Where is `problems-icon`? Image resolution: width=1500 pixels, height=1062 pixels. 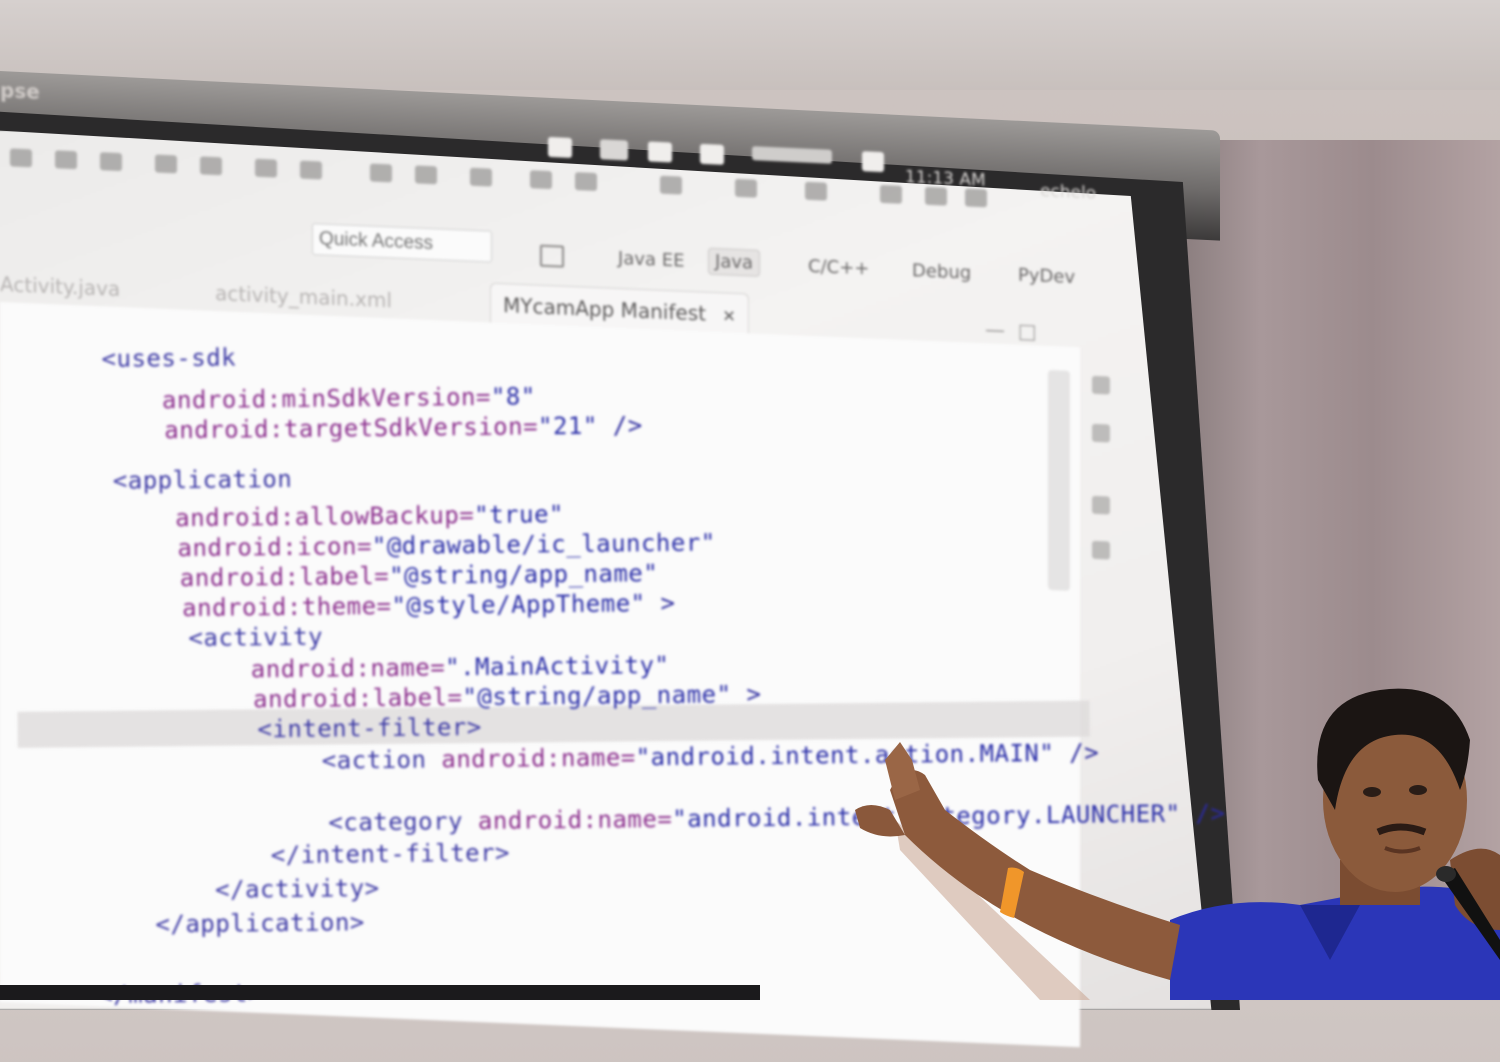 problems-icon is located at coordinates (1101, 550).